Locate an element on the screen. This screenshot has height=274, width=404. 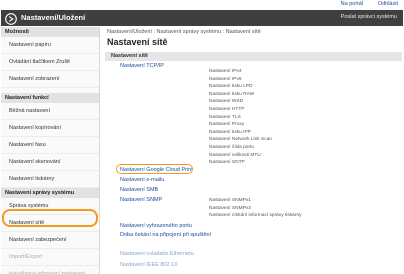
sidebar-item: Nastavení skenování is located at coordinates (50, 162).